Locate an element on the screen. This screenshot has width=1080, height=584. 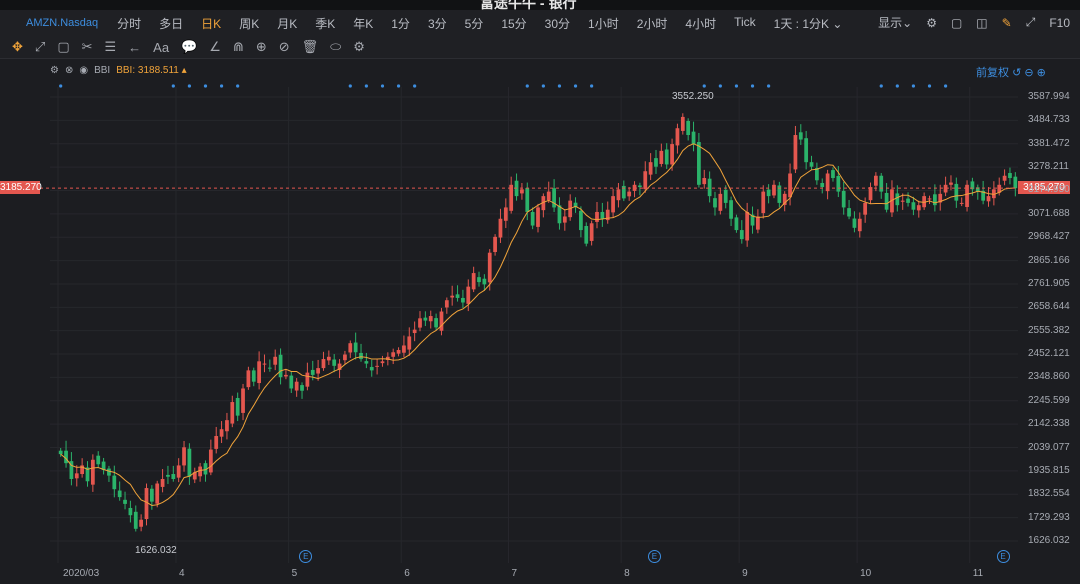
y-tick-label: 2452.121 is located at coordinates (1049, 354).